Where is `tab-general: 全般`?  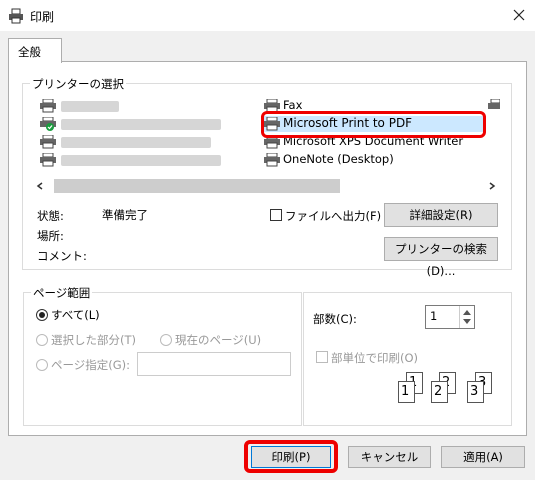
tab-general: 全般 is located at coordinates (35, 50).